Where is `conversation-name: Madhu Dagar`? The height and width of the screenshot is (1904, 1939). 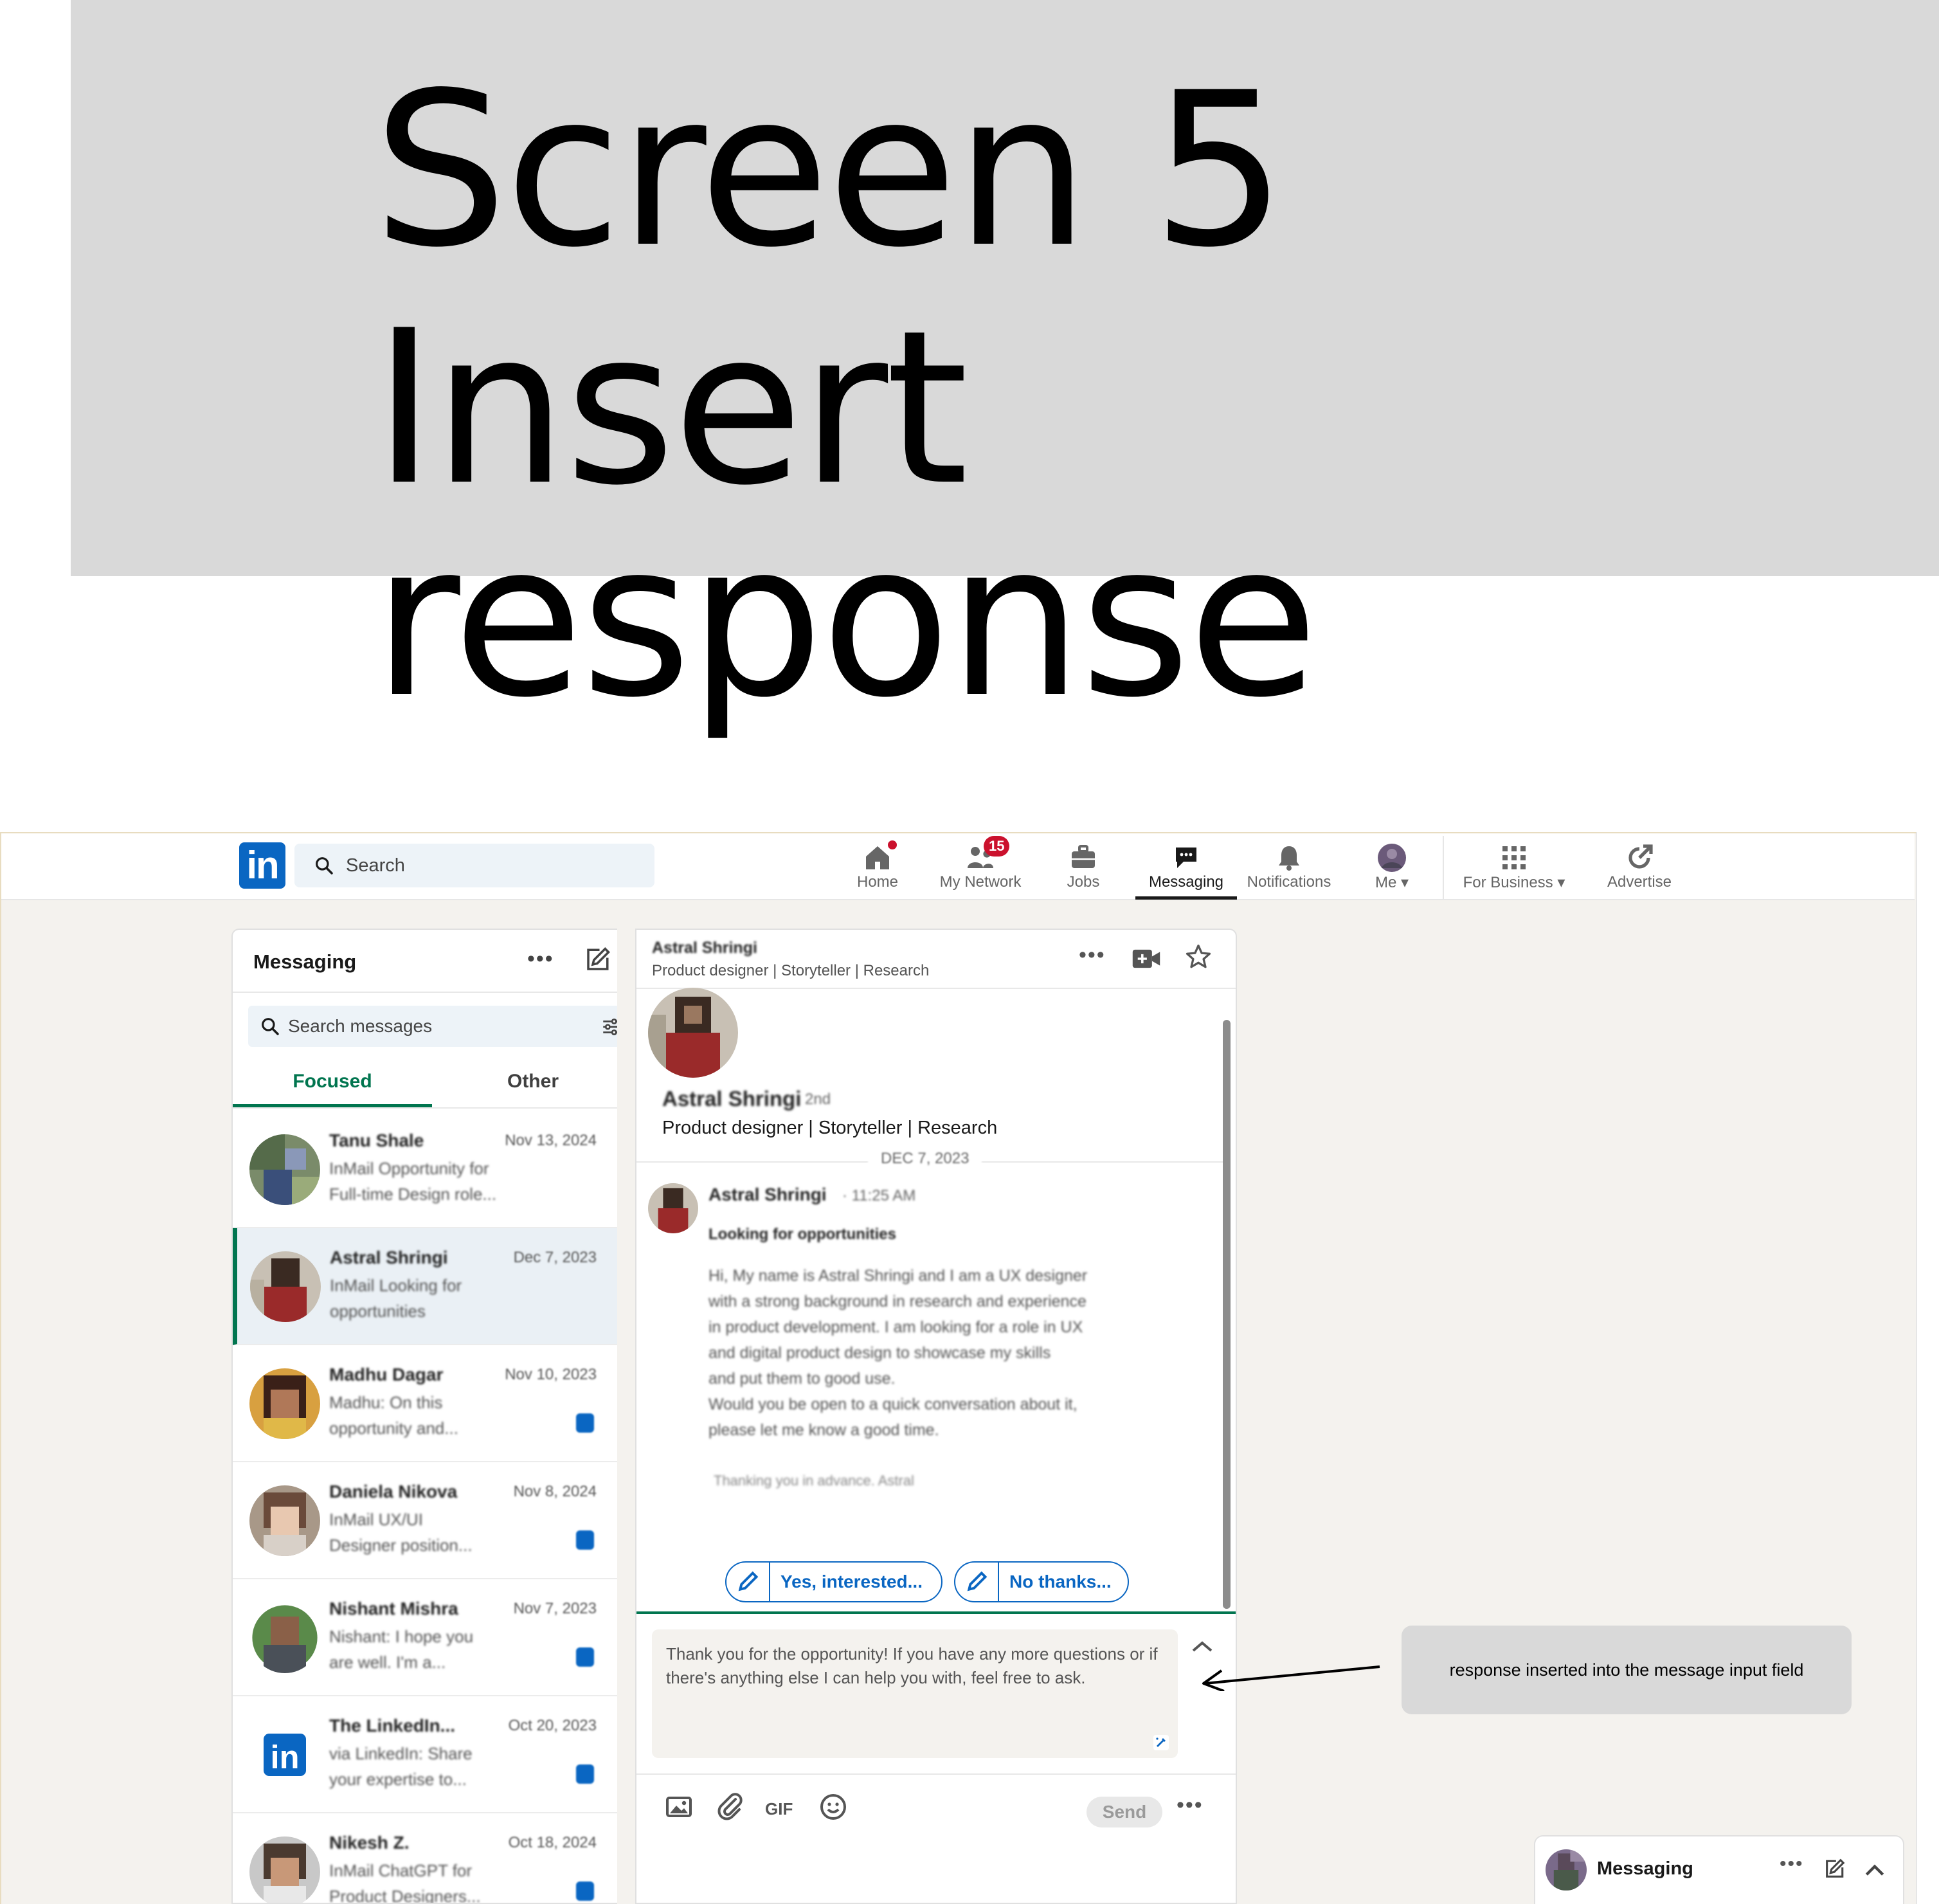 conversation-name: Madhu Dagar is located at coordinates (386, 1374).